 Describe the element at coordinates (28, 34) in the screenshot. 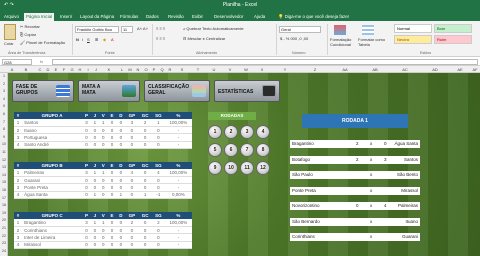

I see `copy-button: ⎘ Copiar` at that location.